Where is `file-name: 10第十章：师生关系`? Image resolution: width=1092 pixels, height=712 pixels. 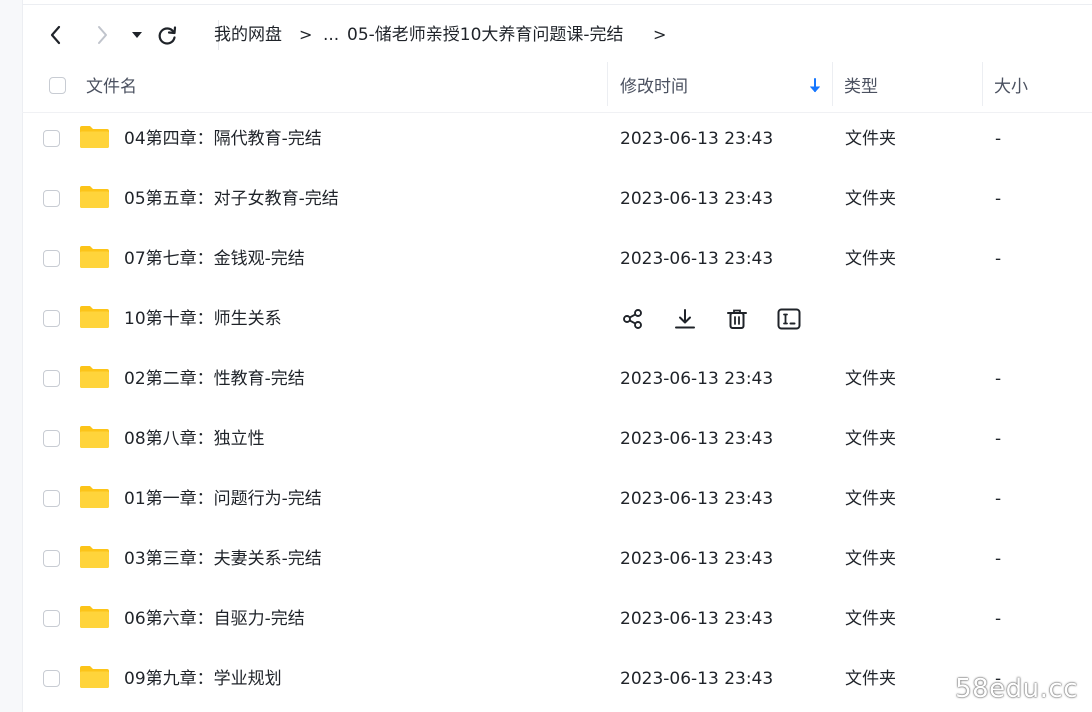
file-name: 10第十章：师生关系 is located at coordinates (203, 319).